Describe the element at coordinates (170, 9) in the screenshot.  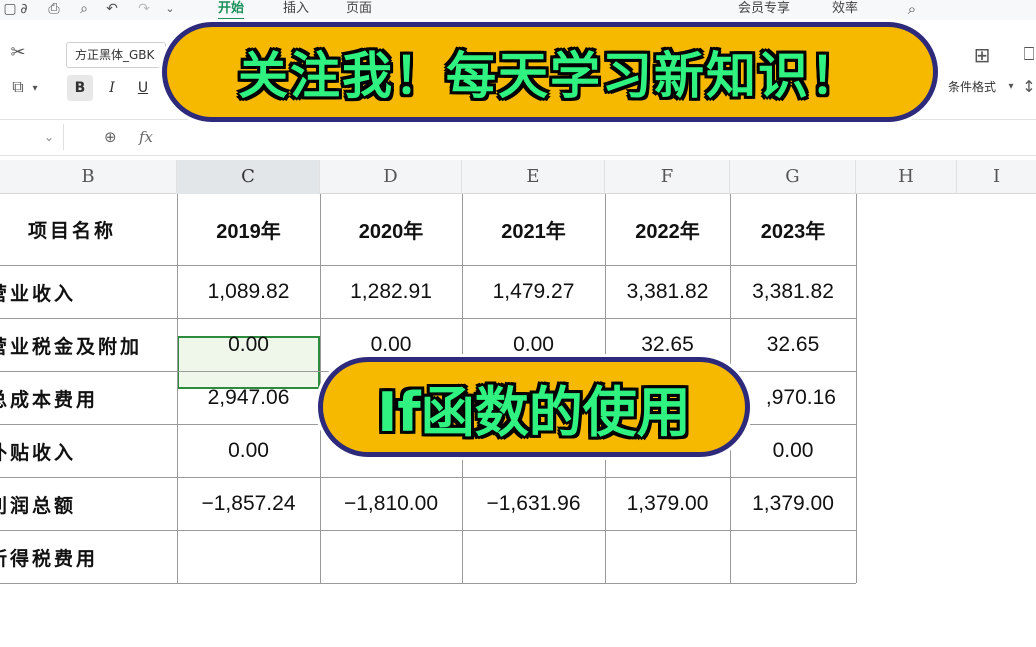
I see `quick-access-dropdown-icon: ⌄` at that location.